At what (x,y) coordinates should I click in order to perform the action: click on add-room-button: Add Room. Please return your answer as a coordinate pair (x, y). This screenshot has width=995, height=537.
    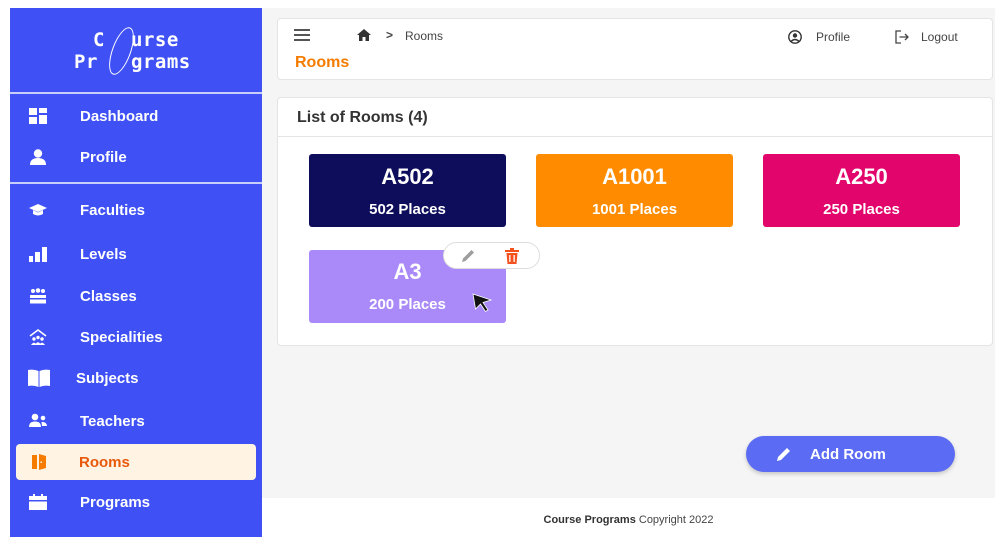
    Looking at the image, I should click on (850, 454).